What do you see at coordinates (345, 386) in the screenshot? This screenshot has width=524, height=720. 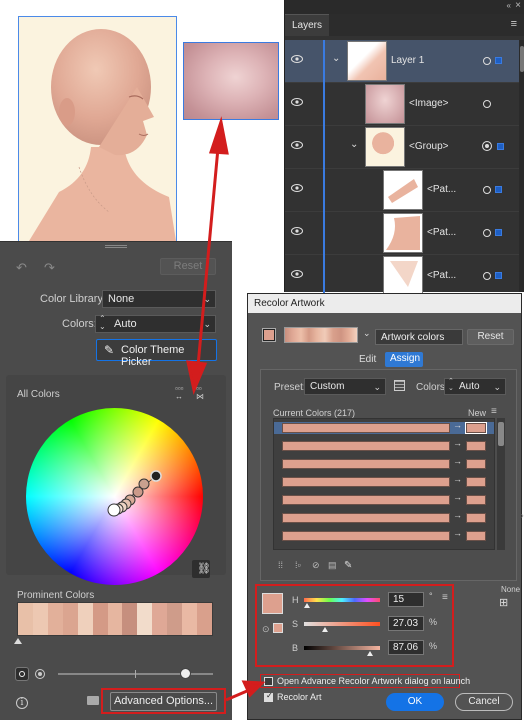 I see `preset-dropdown: Custom ⌄` at bounding box center [345, 386].